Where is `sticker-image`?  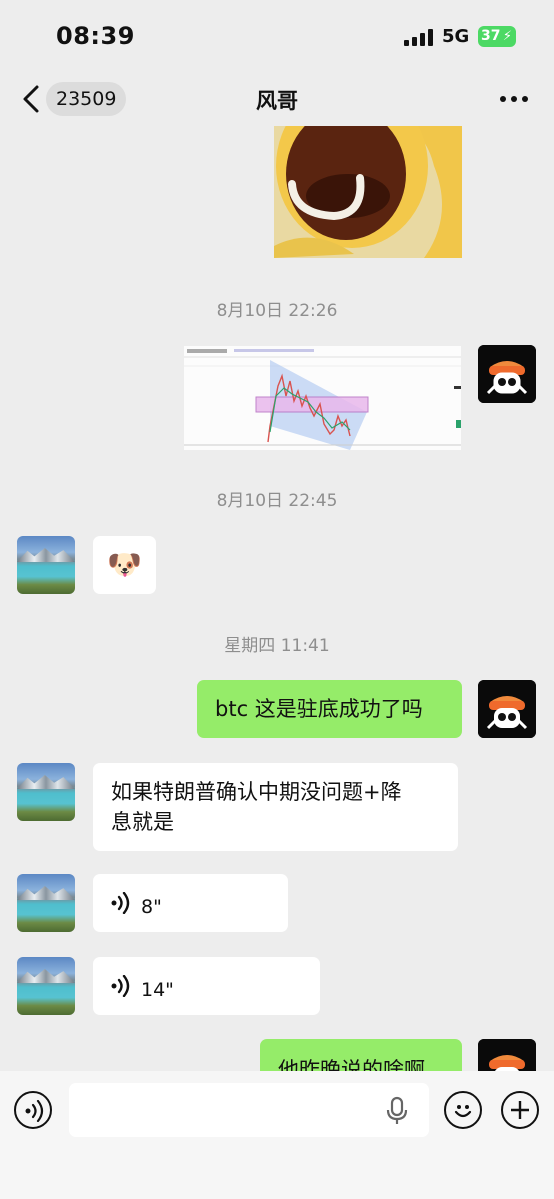
sticker-image is located at coordinates (368, 192).